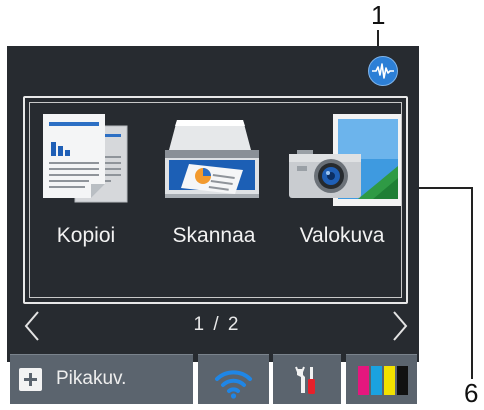 The image size is (484, 410). I want to click on ink-icon, so click(383, 380).